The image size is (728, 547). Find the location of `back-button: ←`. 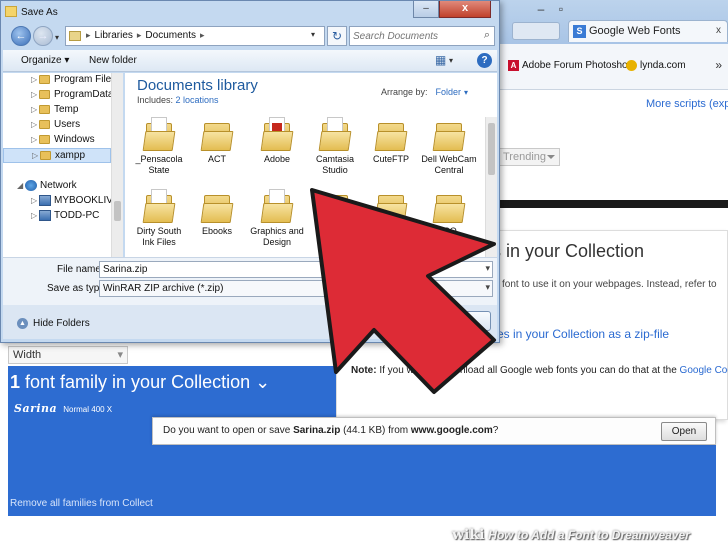

back-button: ← is located at coordinates (21, 36).